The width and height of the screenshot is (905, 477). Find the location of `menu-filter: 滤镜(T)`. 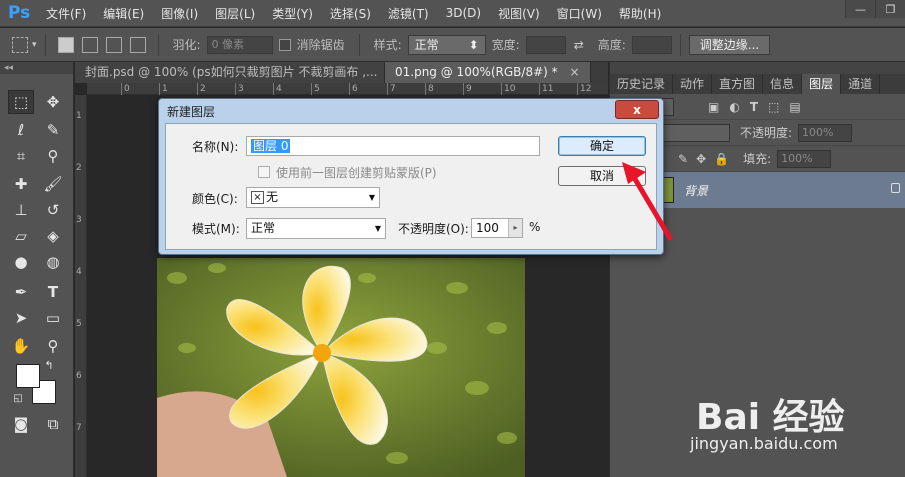

menu-filter: 滤镜(T) is located at coordinates (408, 13).